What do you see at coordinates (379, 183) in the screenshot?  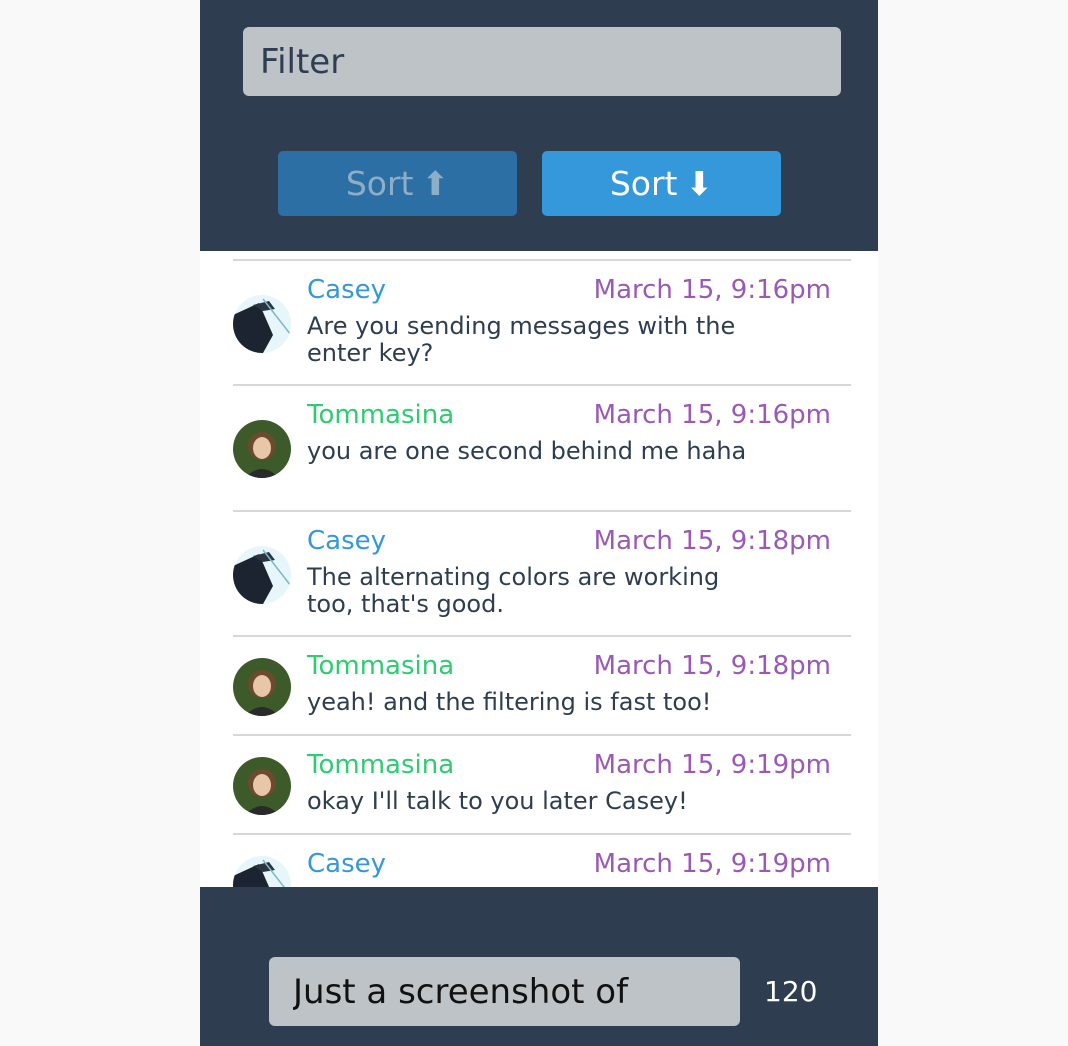 I see `sort-ascending-label: Sort` at bounding box center [379, 183].